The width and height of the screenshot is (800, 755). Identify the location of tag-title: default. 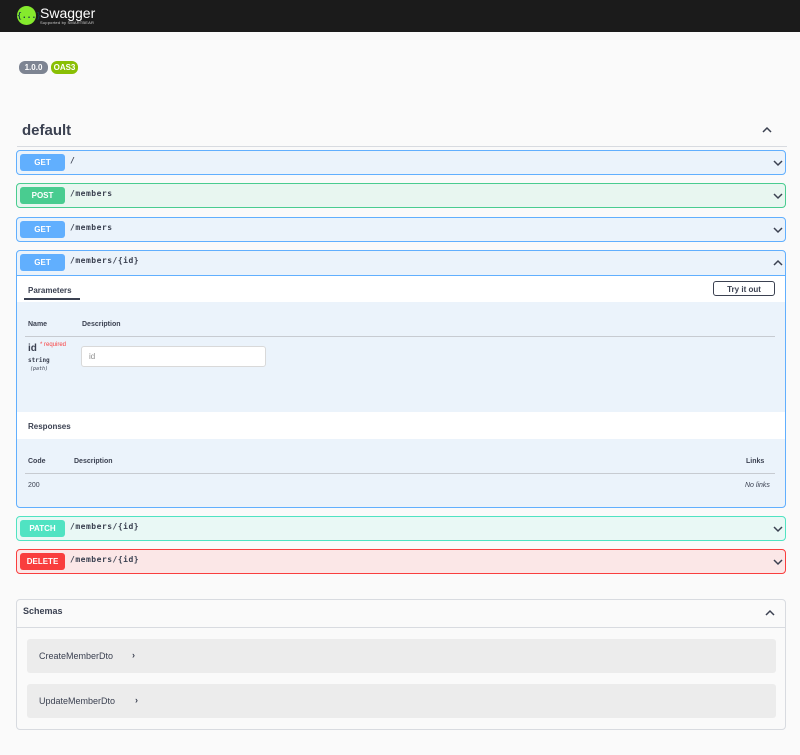
(46, 130).